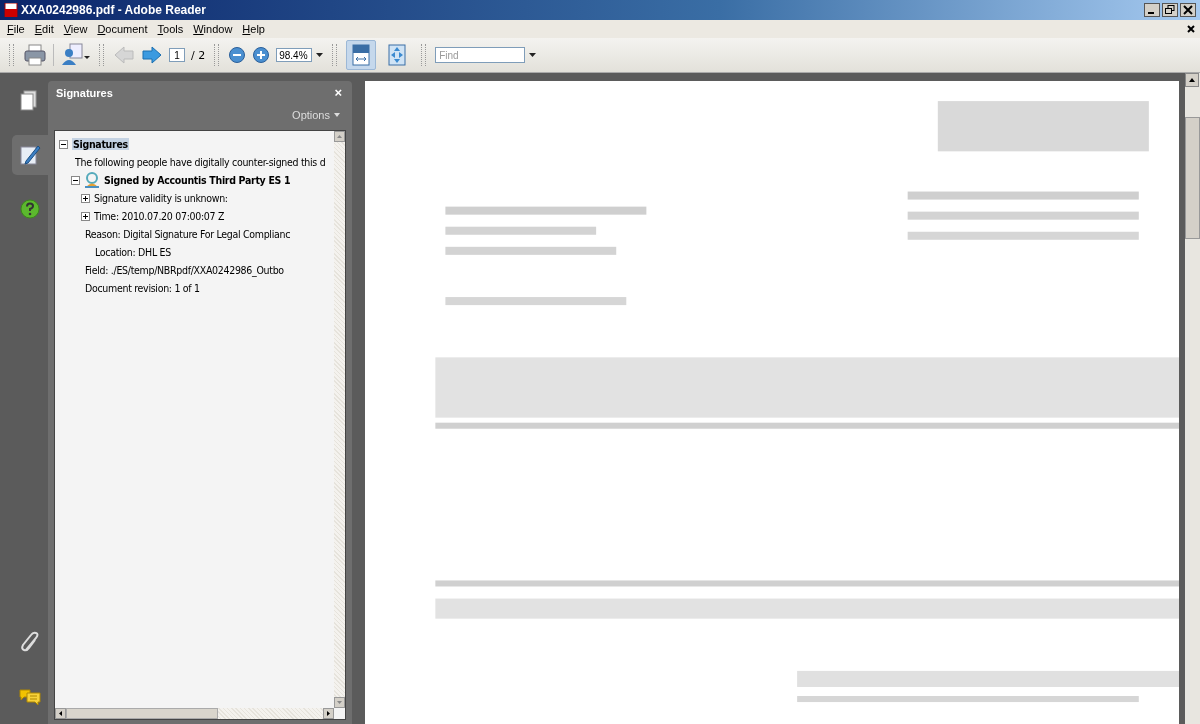 This screenshot has height=724, width=1200. What do you see at coordinates (161, 198) in the screenshot?
I see `tree-item: Signature validity is unknown:` at bounding box center [161, 198].